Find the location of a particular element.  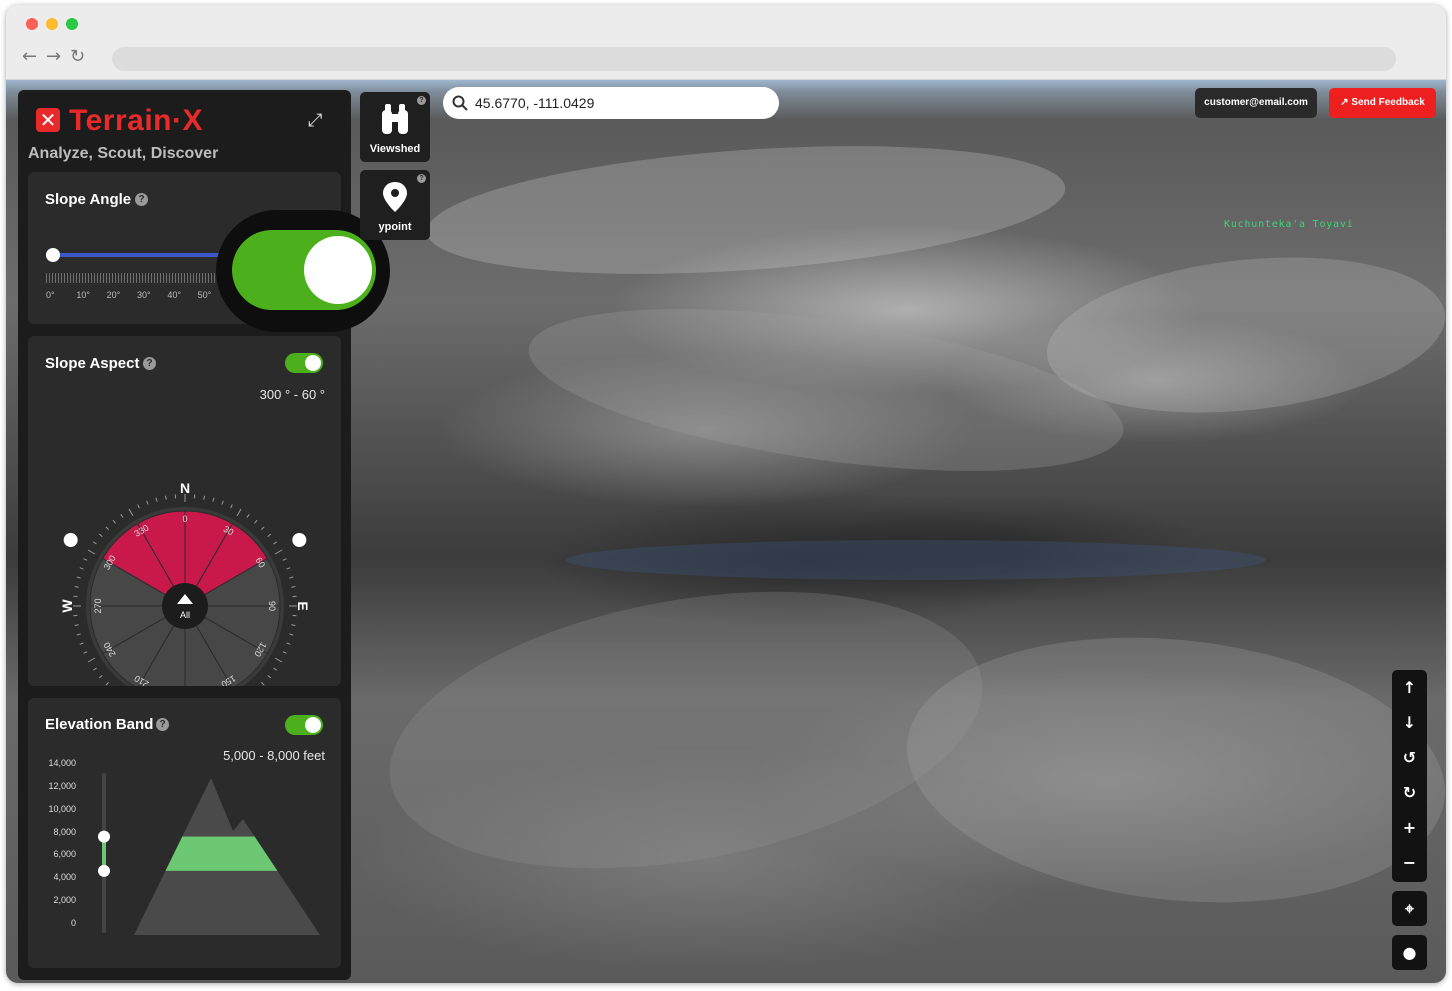

aspect-end-handle is located at coordinates (299, 540).